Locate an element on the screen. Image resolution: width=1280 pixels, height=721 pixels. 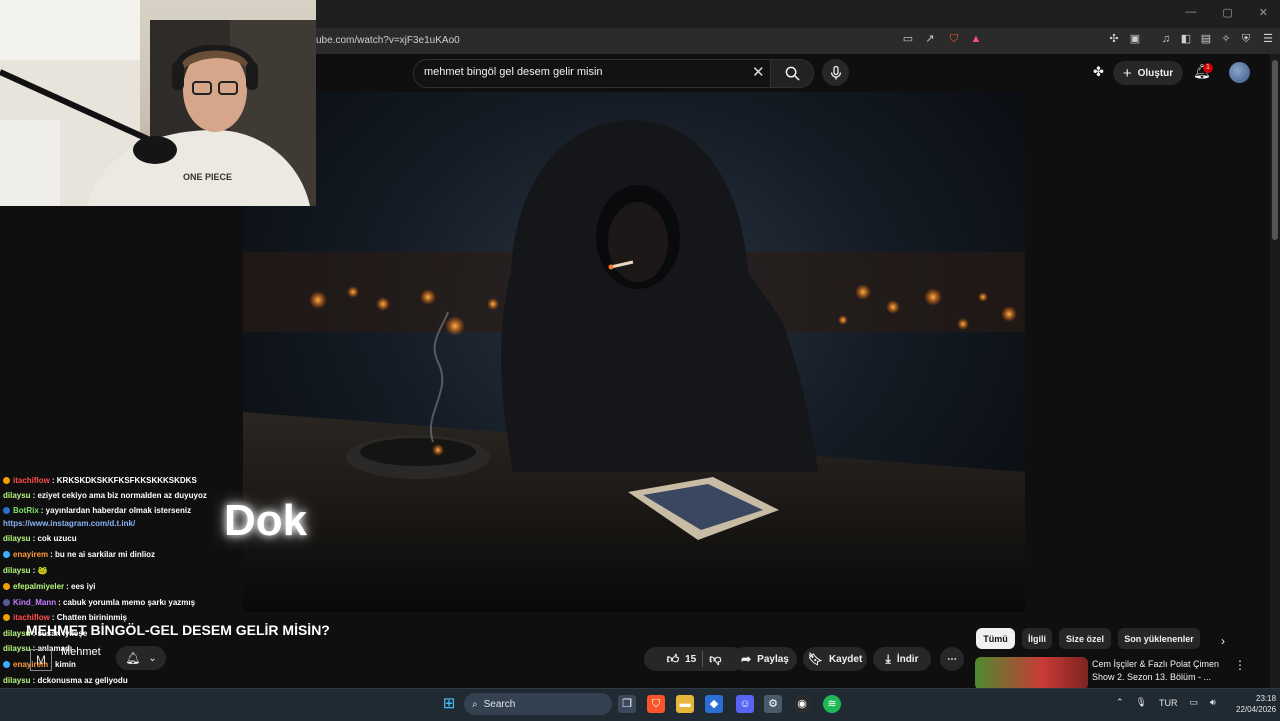
minimize-icon: — is located at coordinates (1190, 12).